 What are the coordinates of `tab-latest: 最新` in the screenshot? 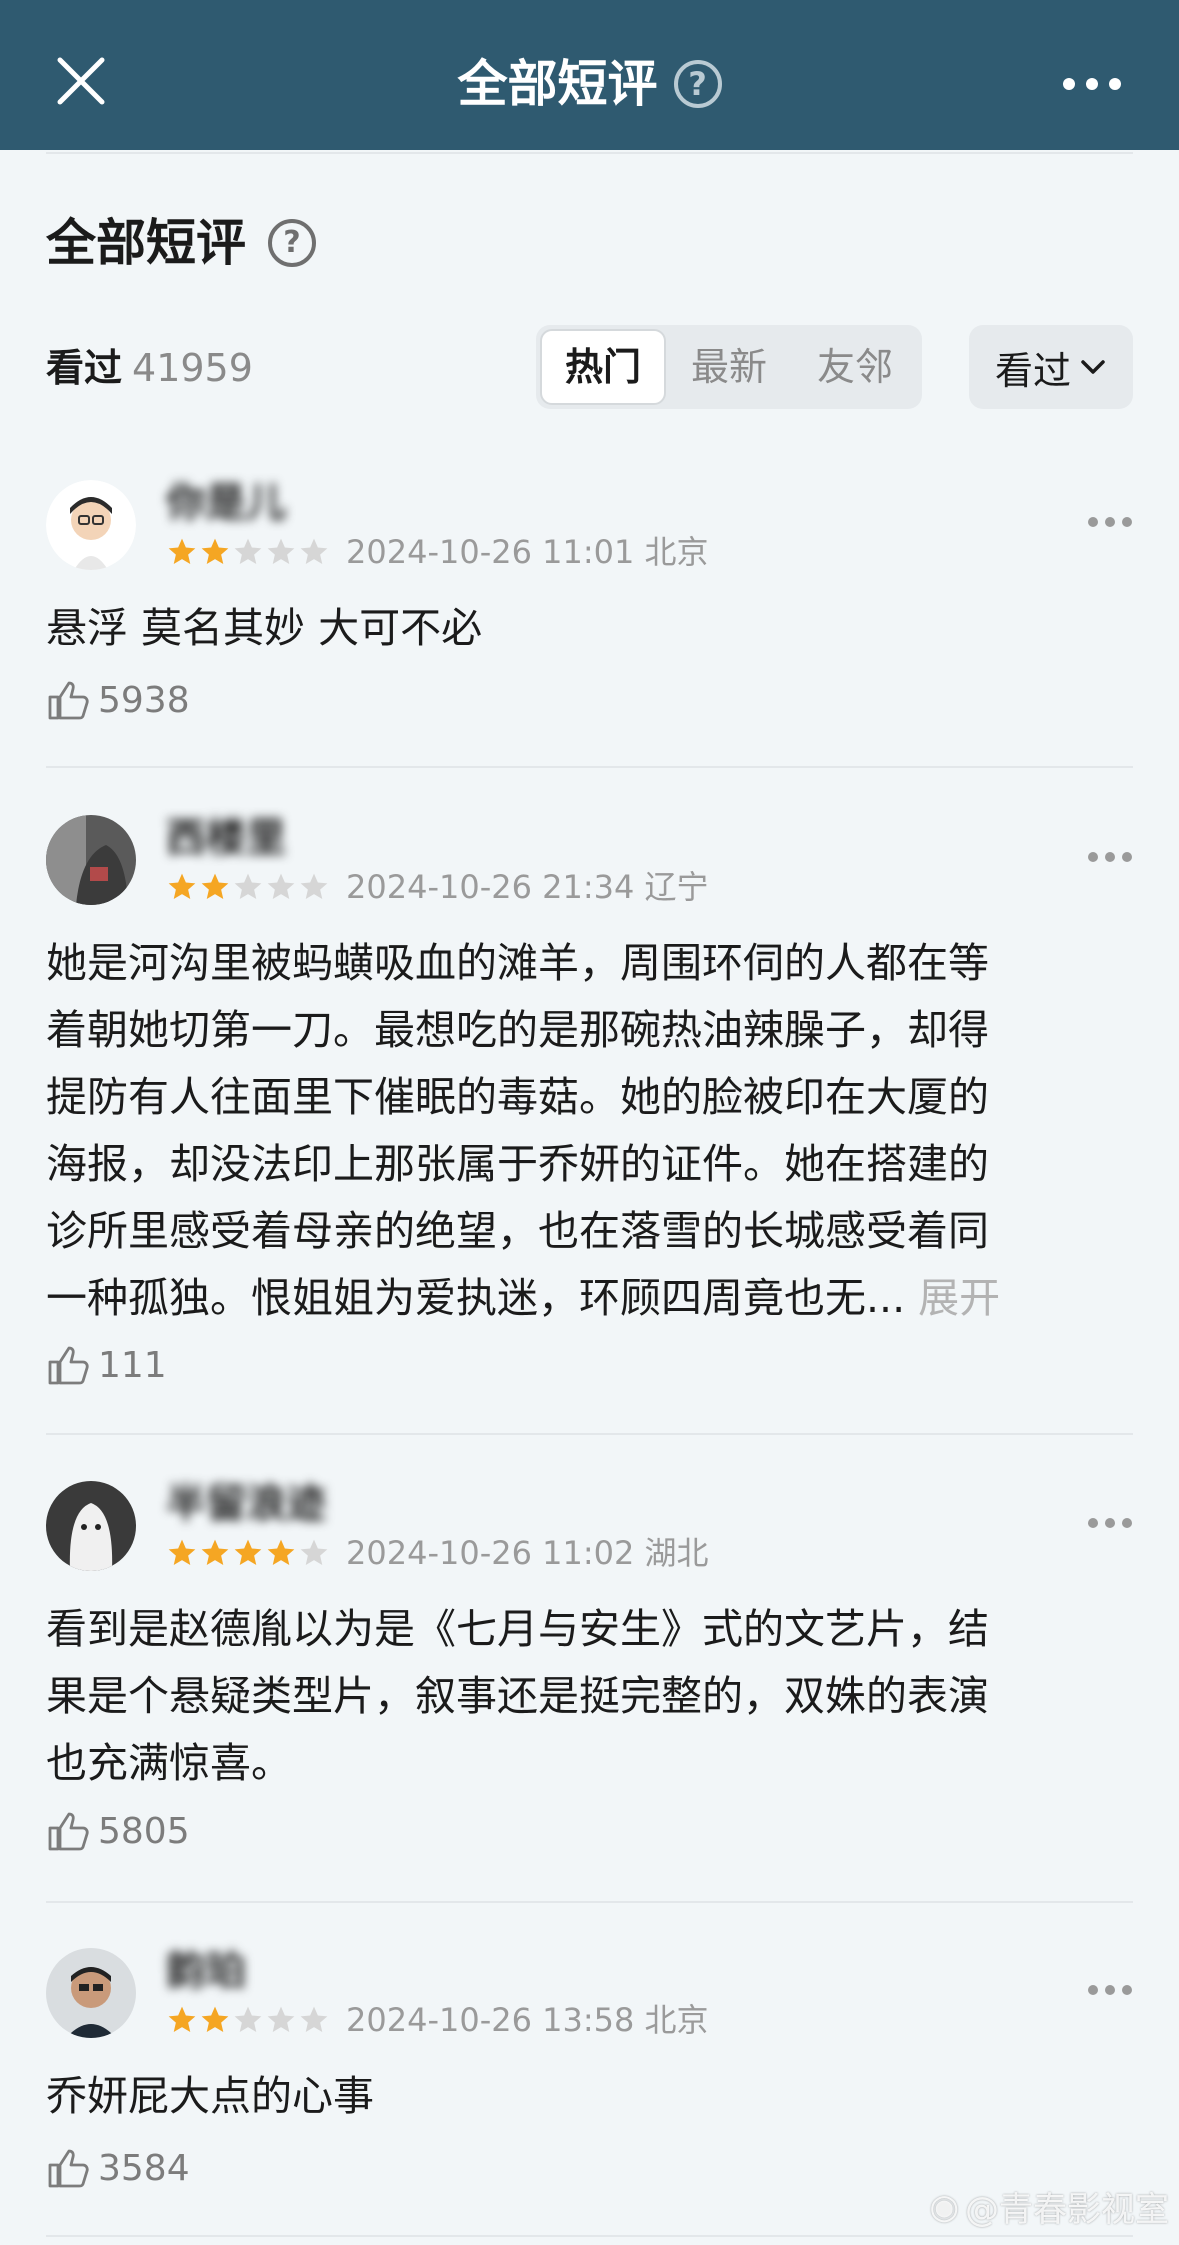 It's located at (729, 367).